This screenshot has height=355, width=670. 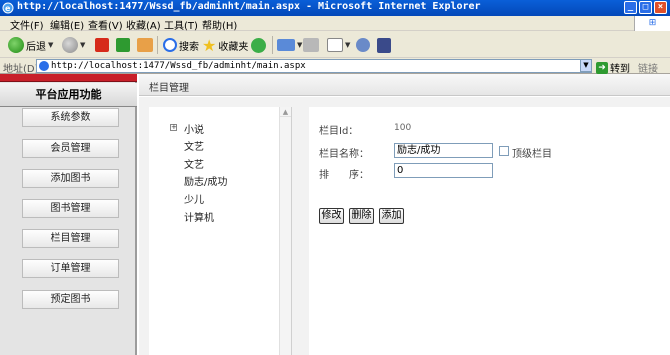 What do you see at coordinates (70, 208) in the screenshot?
I see `sidebar-item-book-management: 图书管理` at bounding box center [70, 208].